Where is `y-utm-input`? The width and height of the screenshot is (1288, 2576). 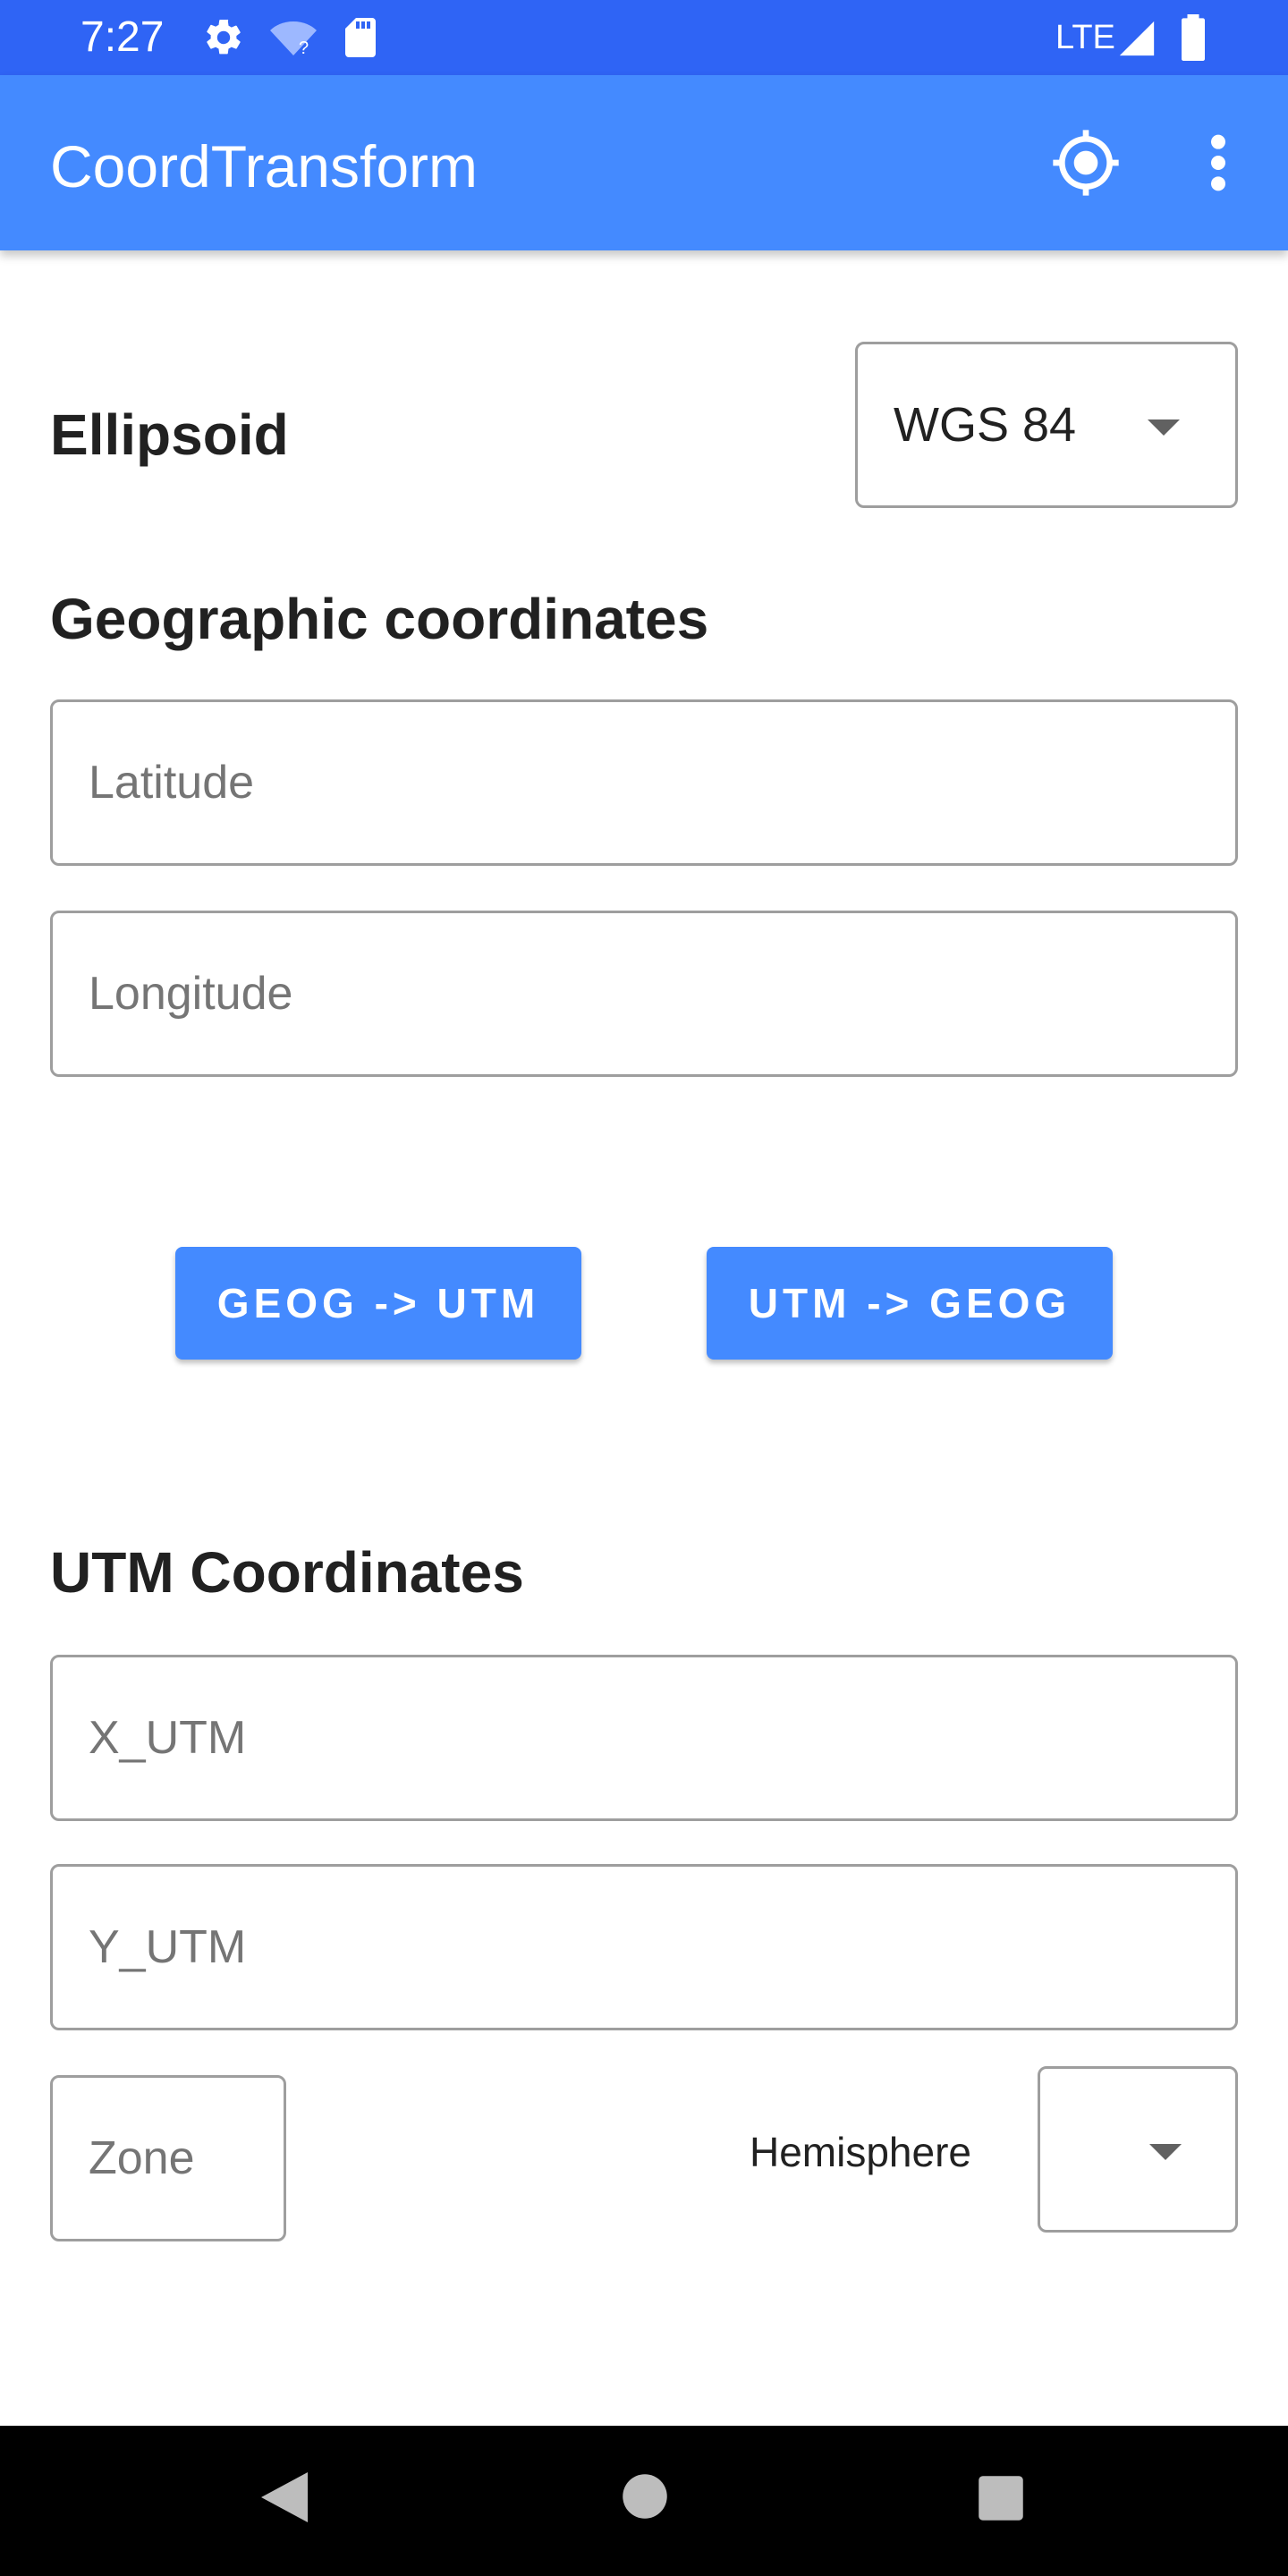 y-utm-input is located at coordinates (644, 1947).